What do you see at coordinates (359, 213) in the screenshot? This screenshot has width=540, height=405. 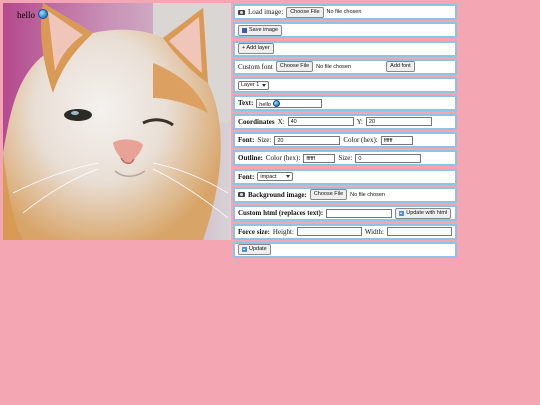 I see `custom-html-input` at bounding box center [359, 213].